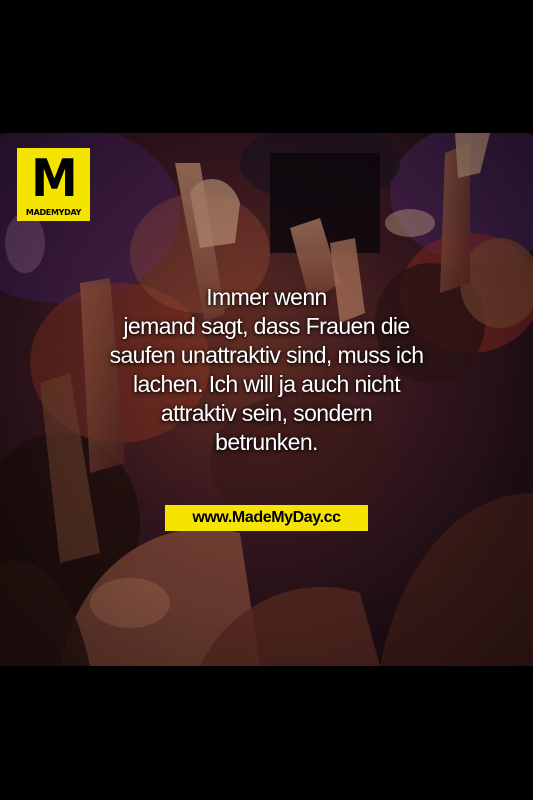  Describe the element at coordinates (266, 355) in the screenshot. I see `quote-line: saufen unattraktiv sind, muss ich` at that location.